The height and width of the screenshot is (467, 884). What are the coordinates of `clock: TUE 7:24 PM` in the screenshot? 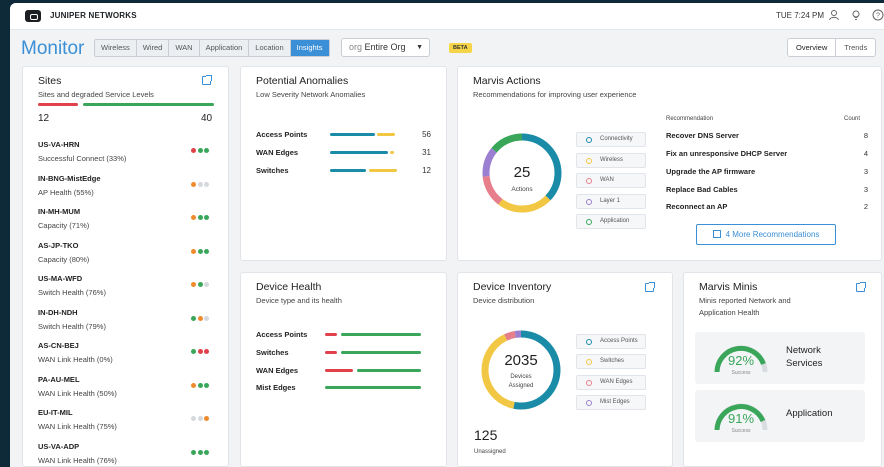 It's located at (800, 15).